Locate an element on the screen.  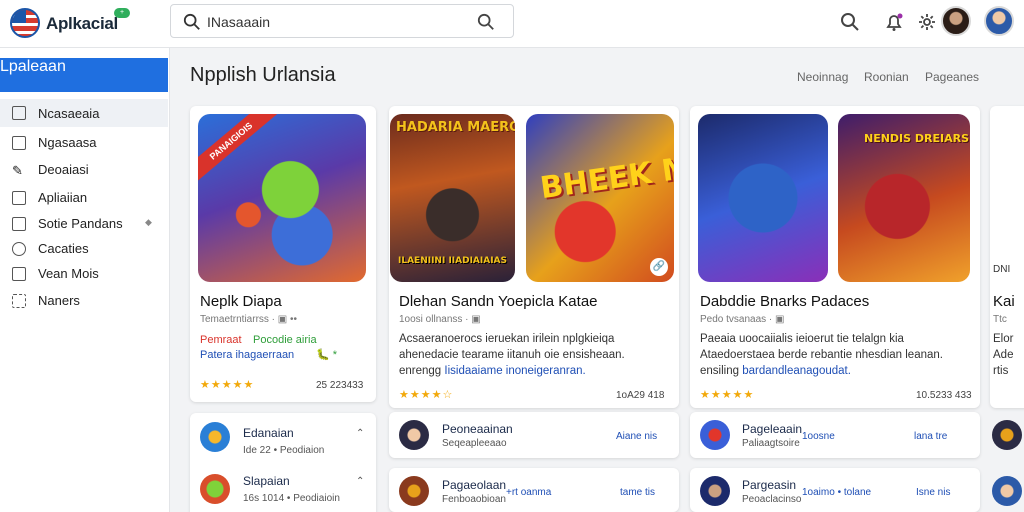
page-title: Npplish Urlansia is located at coordinates (263, 75).